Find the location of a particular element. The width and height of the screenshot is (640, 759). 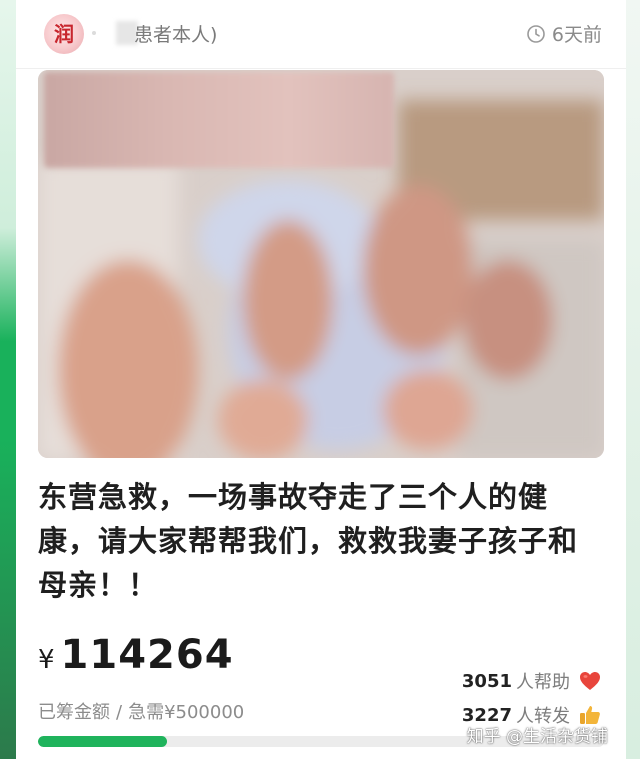

right-edge-strip is located at coordinates (633, 379).